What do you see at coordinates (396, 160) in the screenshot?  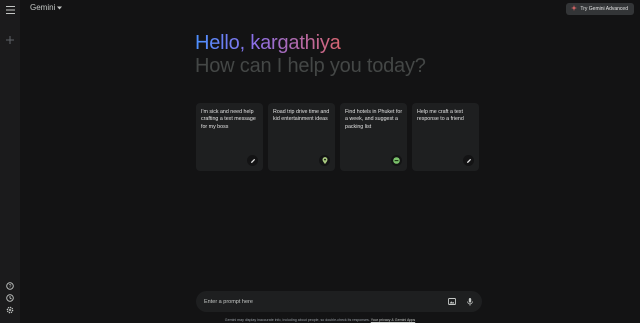 I see `hotel-icon` at bounding box center [396, 160].